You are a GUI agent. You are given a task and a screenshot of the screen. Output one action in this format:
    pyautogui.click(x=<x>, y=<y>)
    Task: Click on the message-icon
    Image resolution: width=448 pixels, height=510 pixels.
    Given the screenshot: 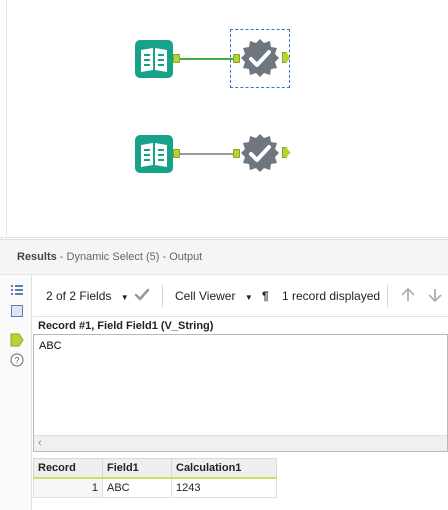 What is the action you would take?
    pyautogui.click(x=17, y=311)
    